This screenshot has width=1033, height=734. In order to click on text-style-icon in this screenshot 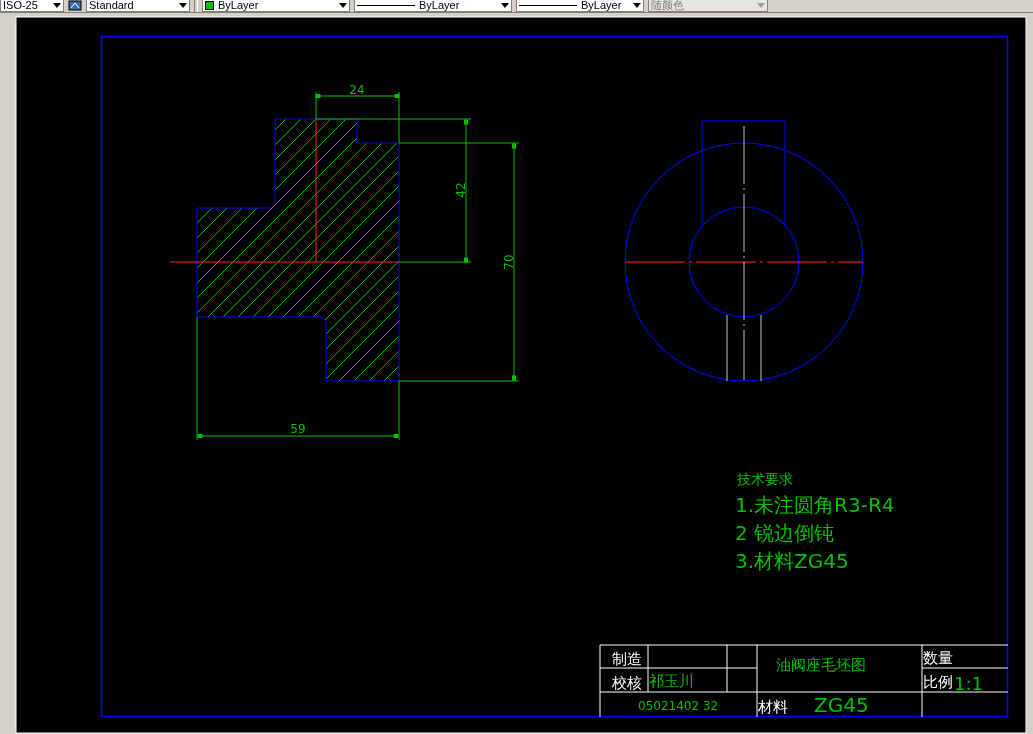, I will do `click(75, 5)`.